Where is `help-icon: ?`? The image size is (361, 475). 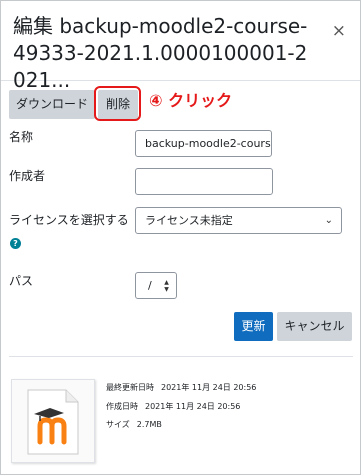
help-icon: ? is located at coordinates (15, 243).